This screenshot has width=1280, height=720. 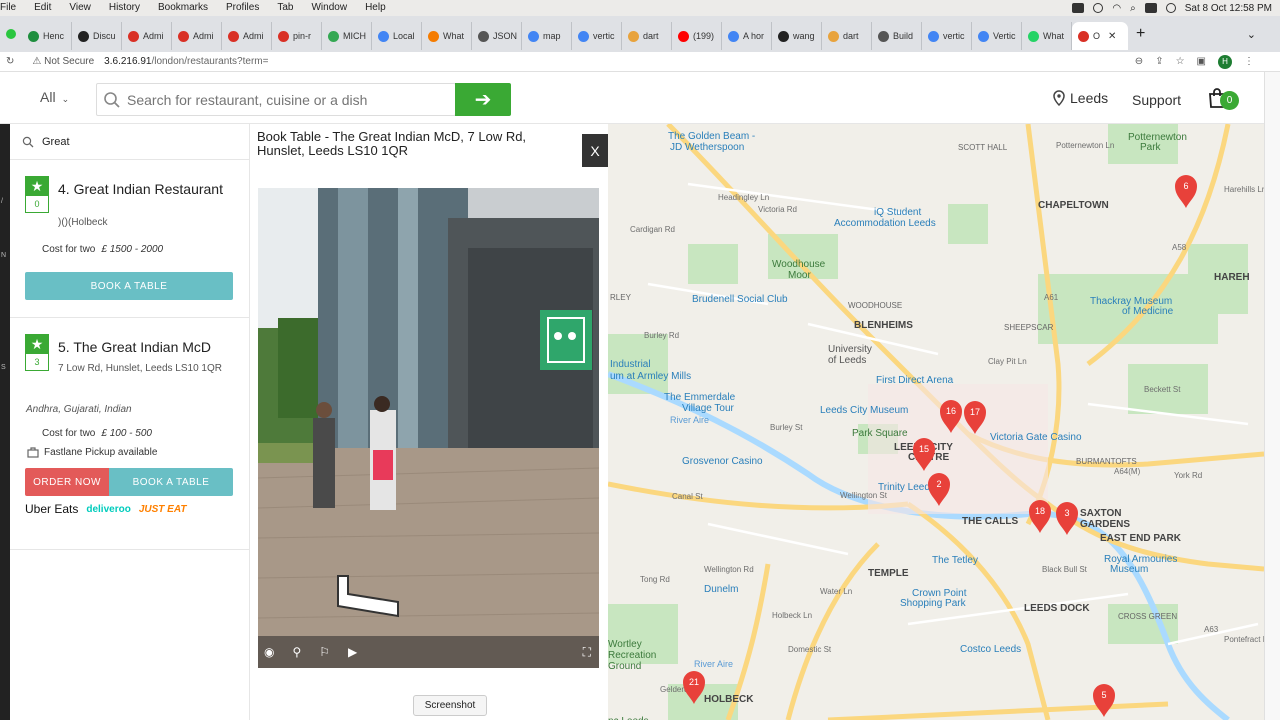 What do you see at coordinates (1159, 61) in the screenshot?
I see `share-icon: ⇪` at bounding box center [1159, 61].